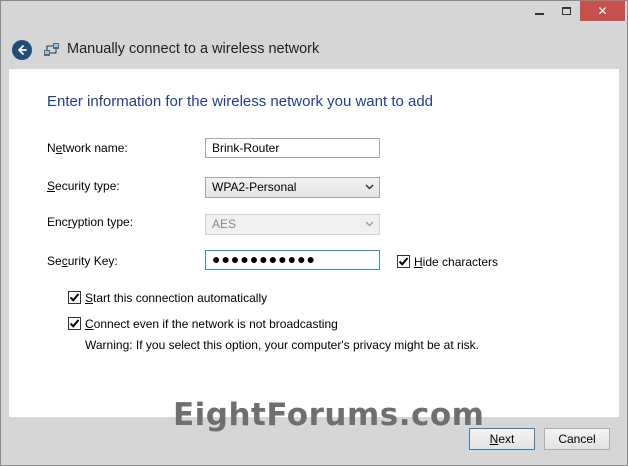 This screenshot has height=466, width=628. I want to click on network-name-input, so click(292, 148).